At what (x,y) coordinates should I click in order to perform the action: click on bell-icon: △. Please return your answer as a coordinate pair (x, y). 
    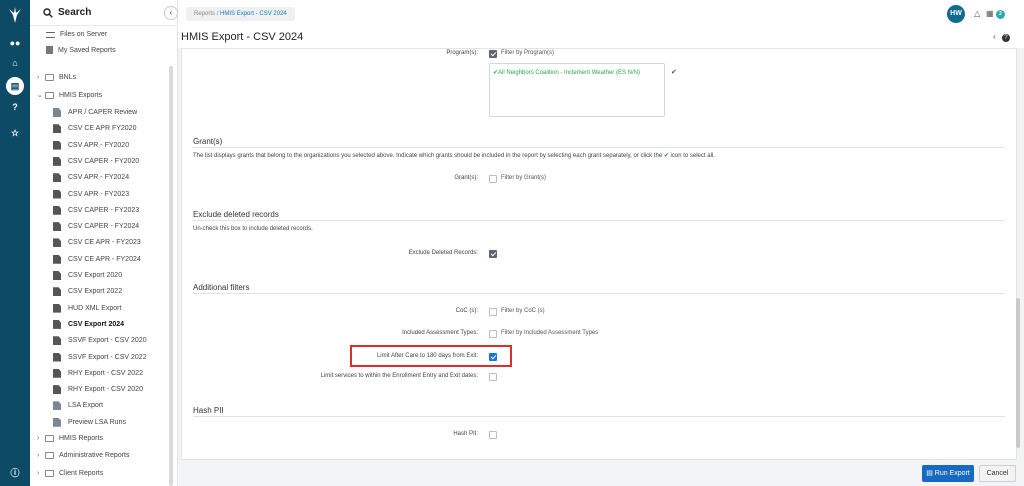
    Looking at the image, I should click on (977, 13).